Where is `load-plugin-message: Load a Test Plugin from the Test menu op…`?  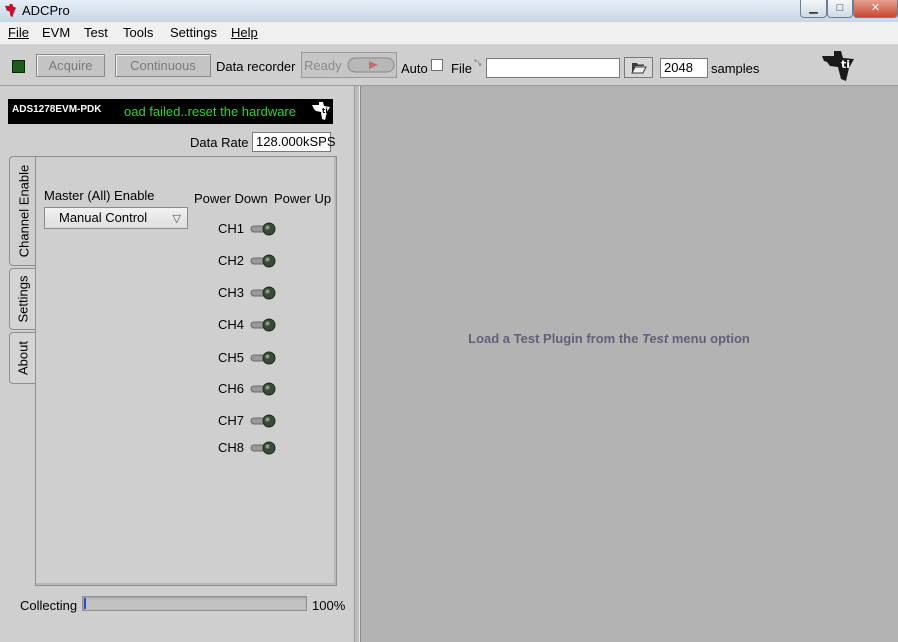
load-plugin-message: Load a Test Plugin from the Test menu op… is located at coordinates (609, 338).